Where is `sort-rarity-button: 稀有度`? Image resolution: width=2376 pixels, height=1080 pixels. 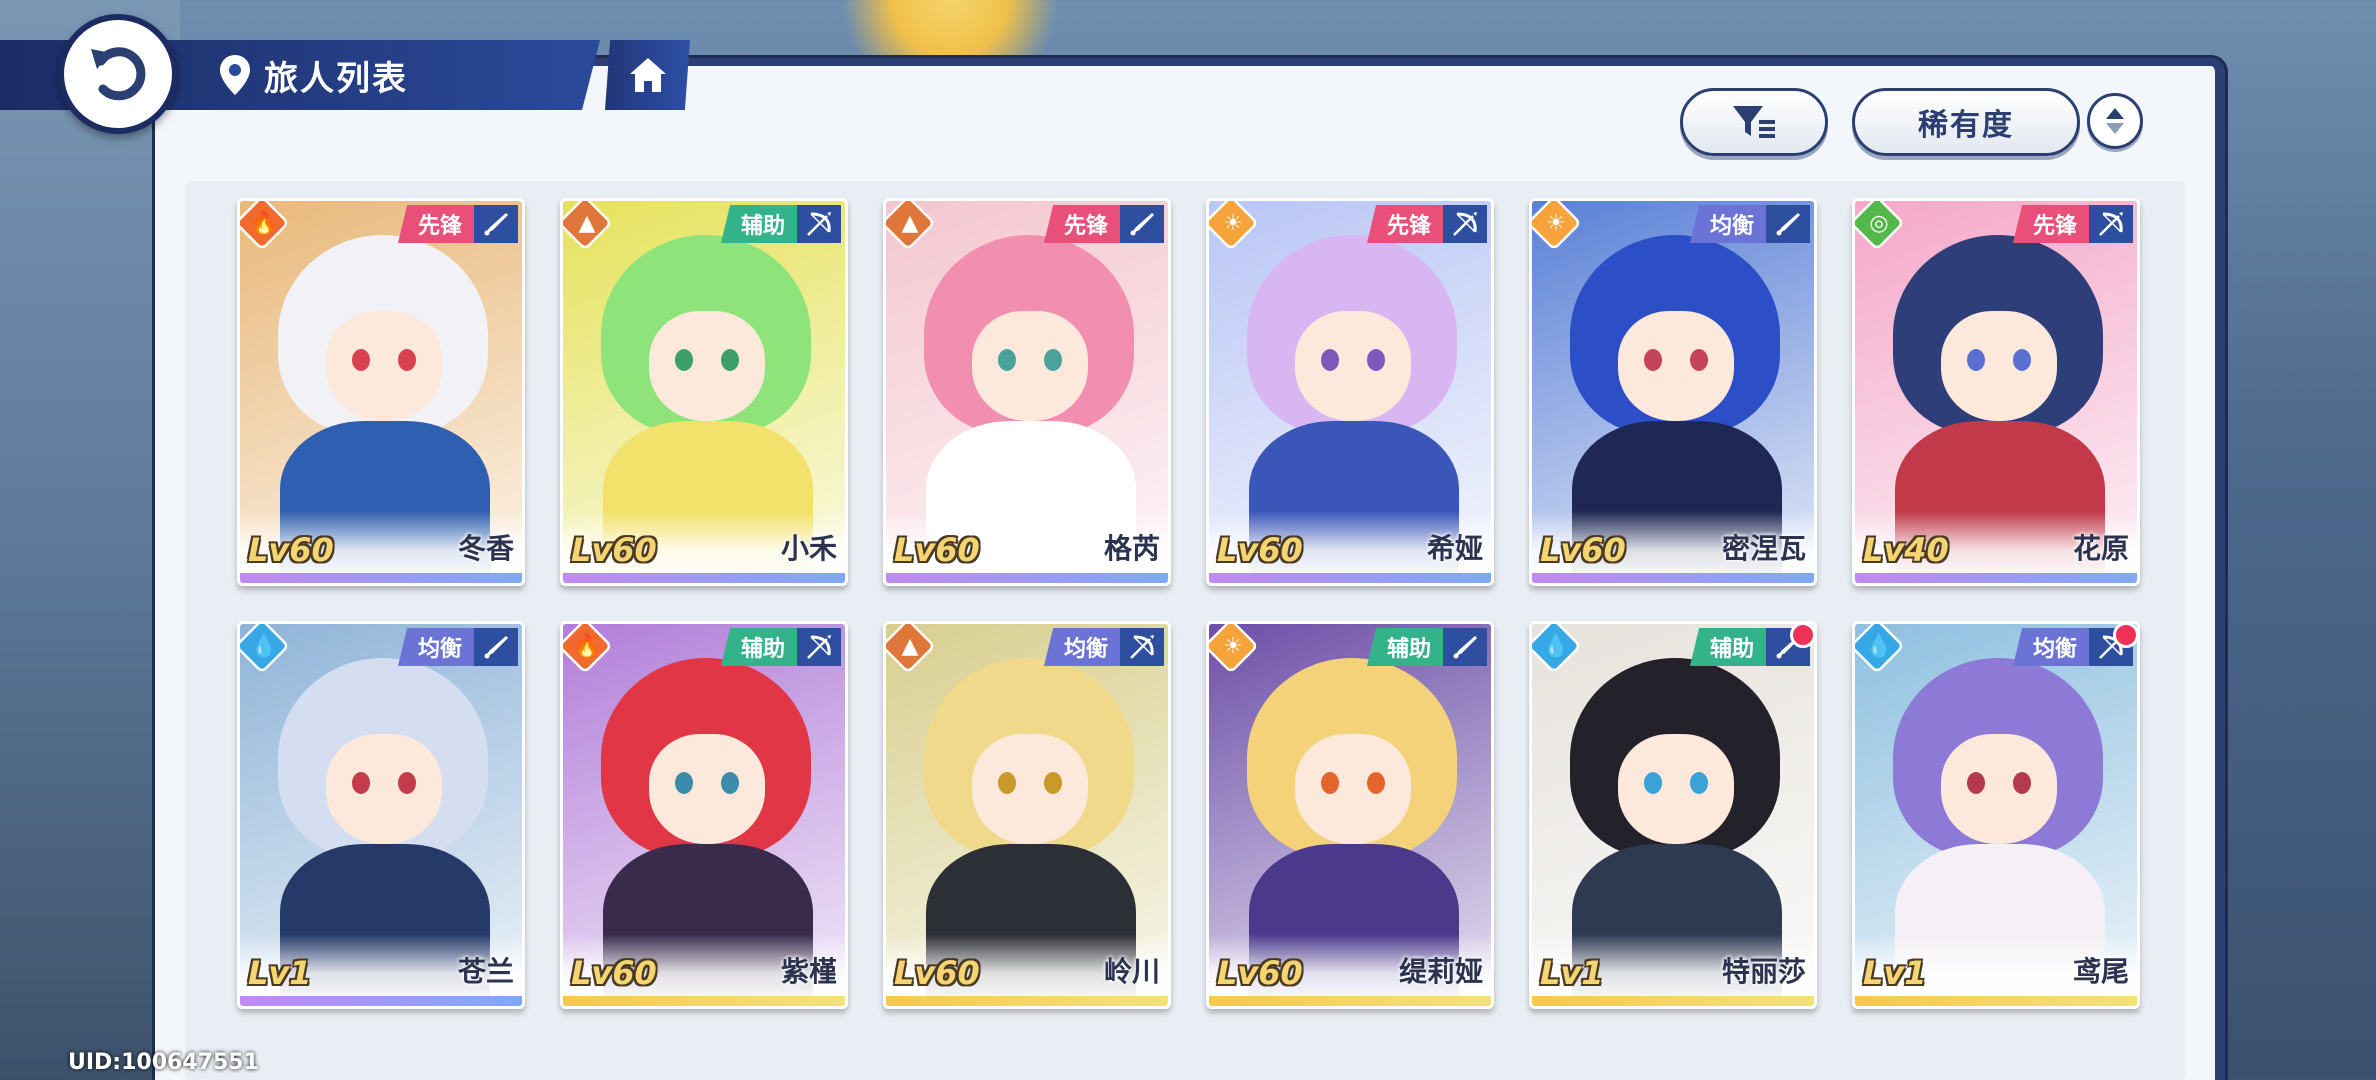 sort-rarity-button: 稀有度 is located at coordinates (1966, 122).